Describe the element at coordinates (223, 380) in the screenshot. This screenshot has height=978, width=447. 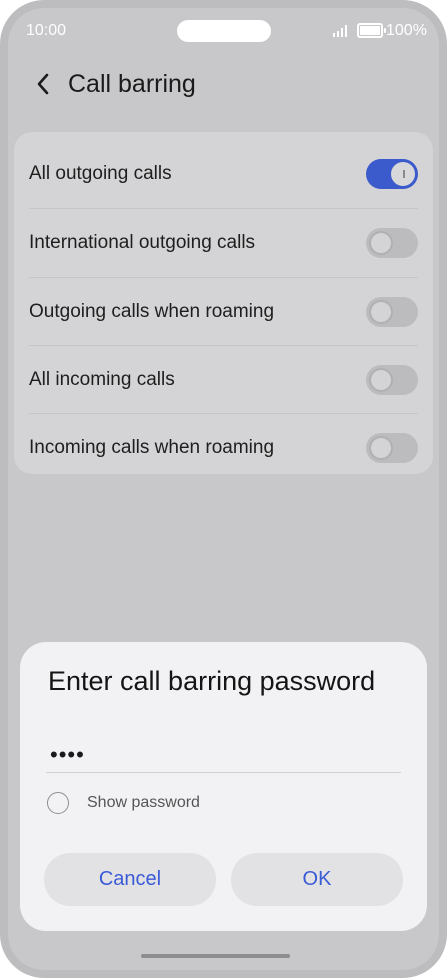
I see `list-item-all-incoming: All incoming calls` at that location.